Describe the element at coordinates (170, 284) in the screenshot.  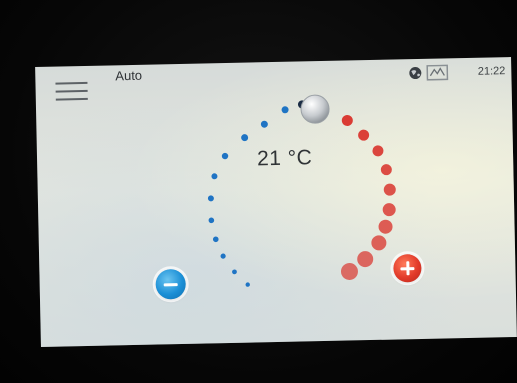
I see `minus-icon` at that location.